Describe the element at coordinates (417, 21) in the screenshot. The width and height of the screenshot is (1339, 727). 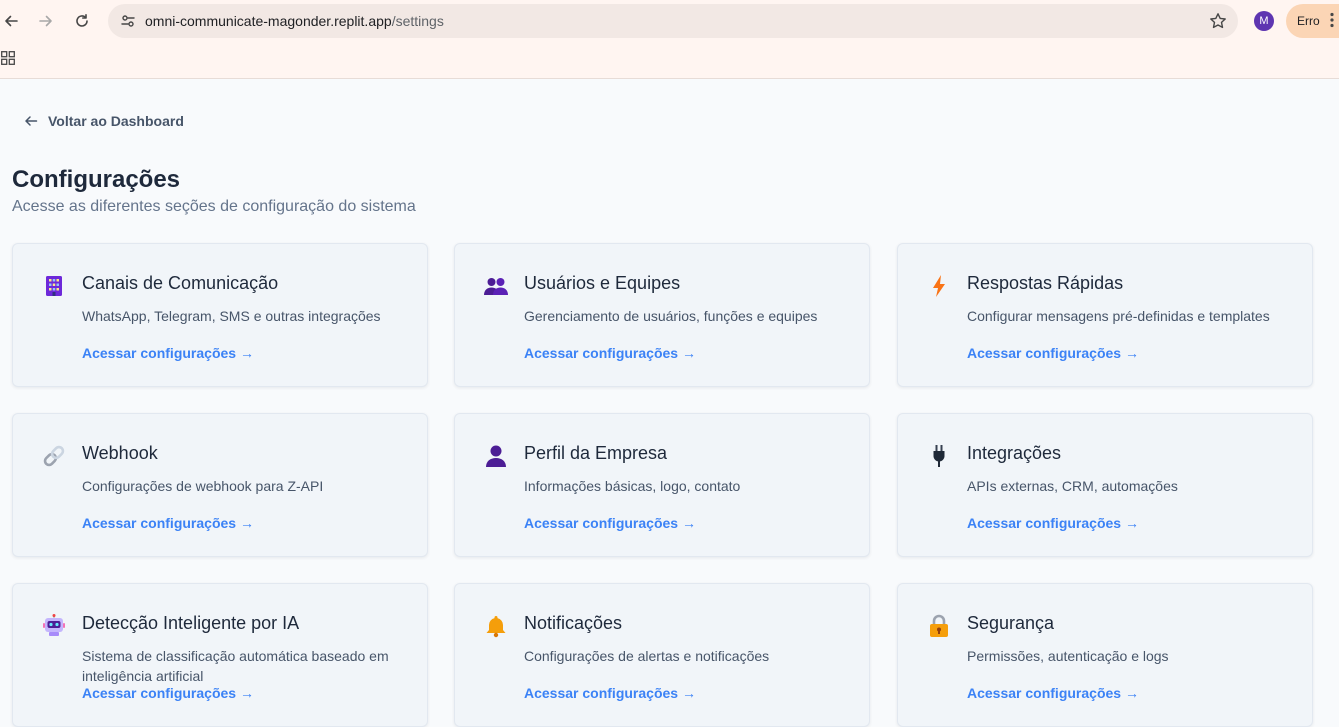
I see `url-path: /settings` at that location.